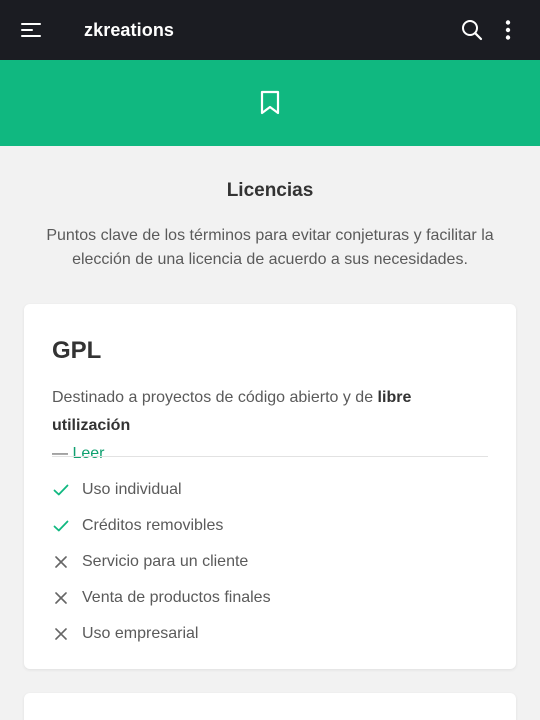 The image size is (540, 720). I want to click on license-description-dash: —, so click(60, 453).